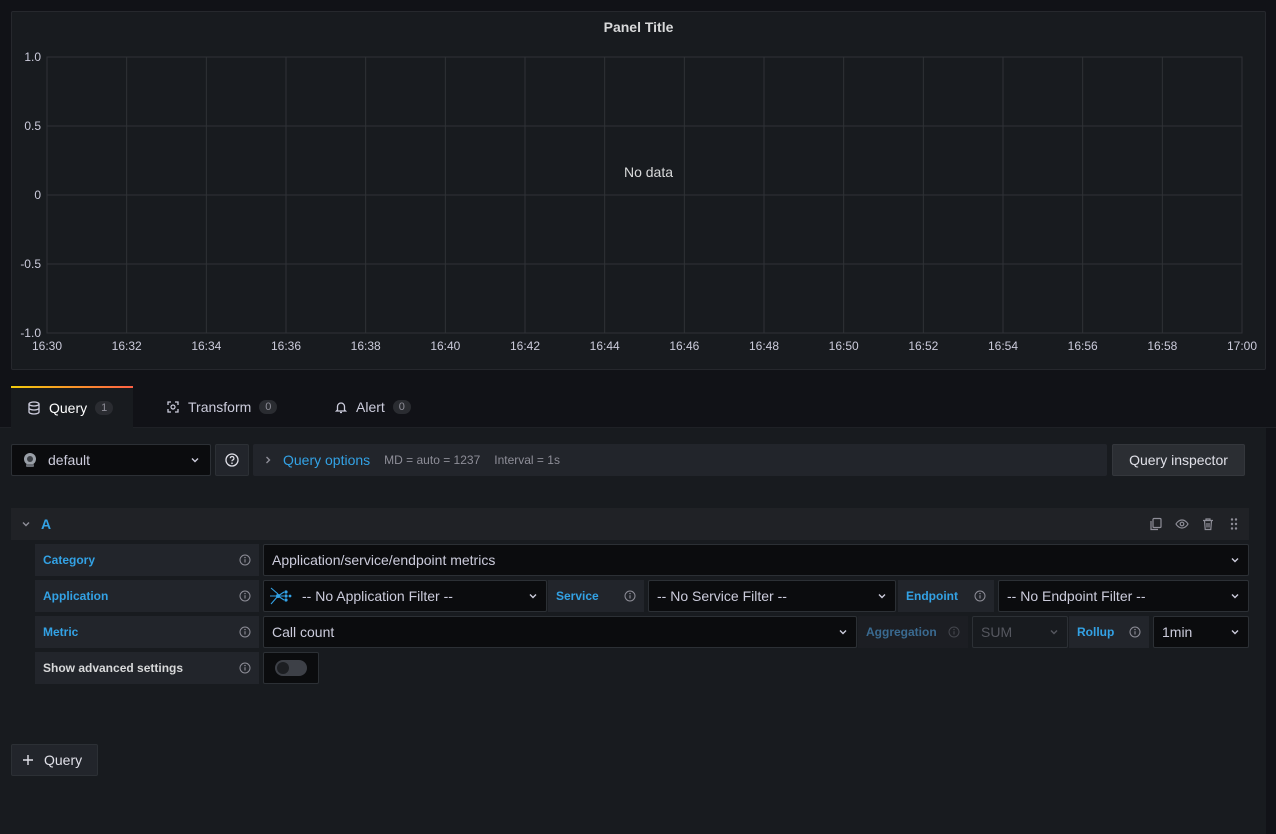 Image resolution: width=1276 pixels, height=834 pixels. Describe the element at coordinates (1109, 632) in the screenshot. I see `rollup-label-box: Rollup` at that location.